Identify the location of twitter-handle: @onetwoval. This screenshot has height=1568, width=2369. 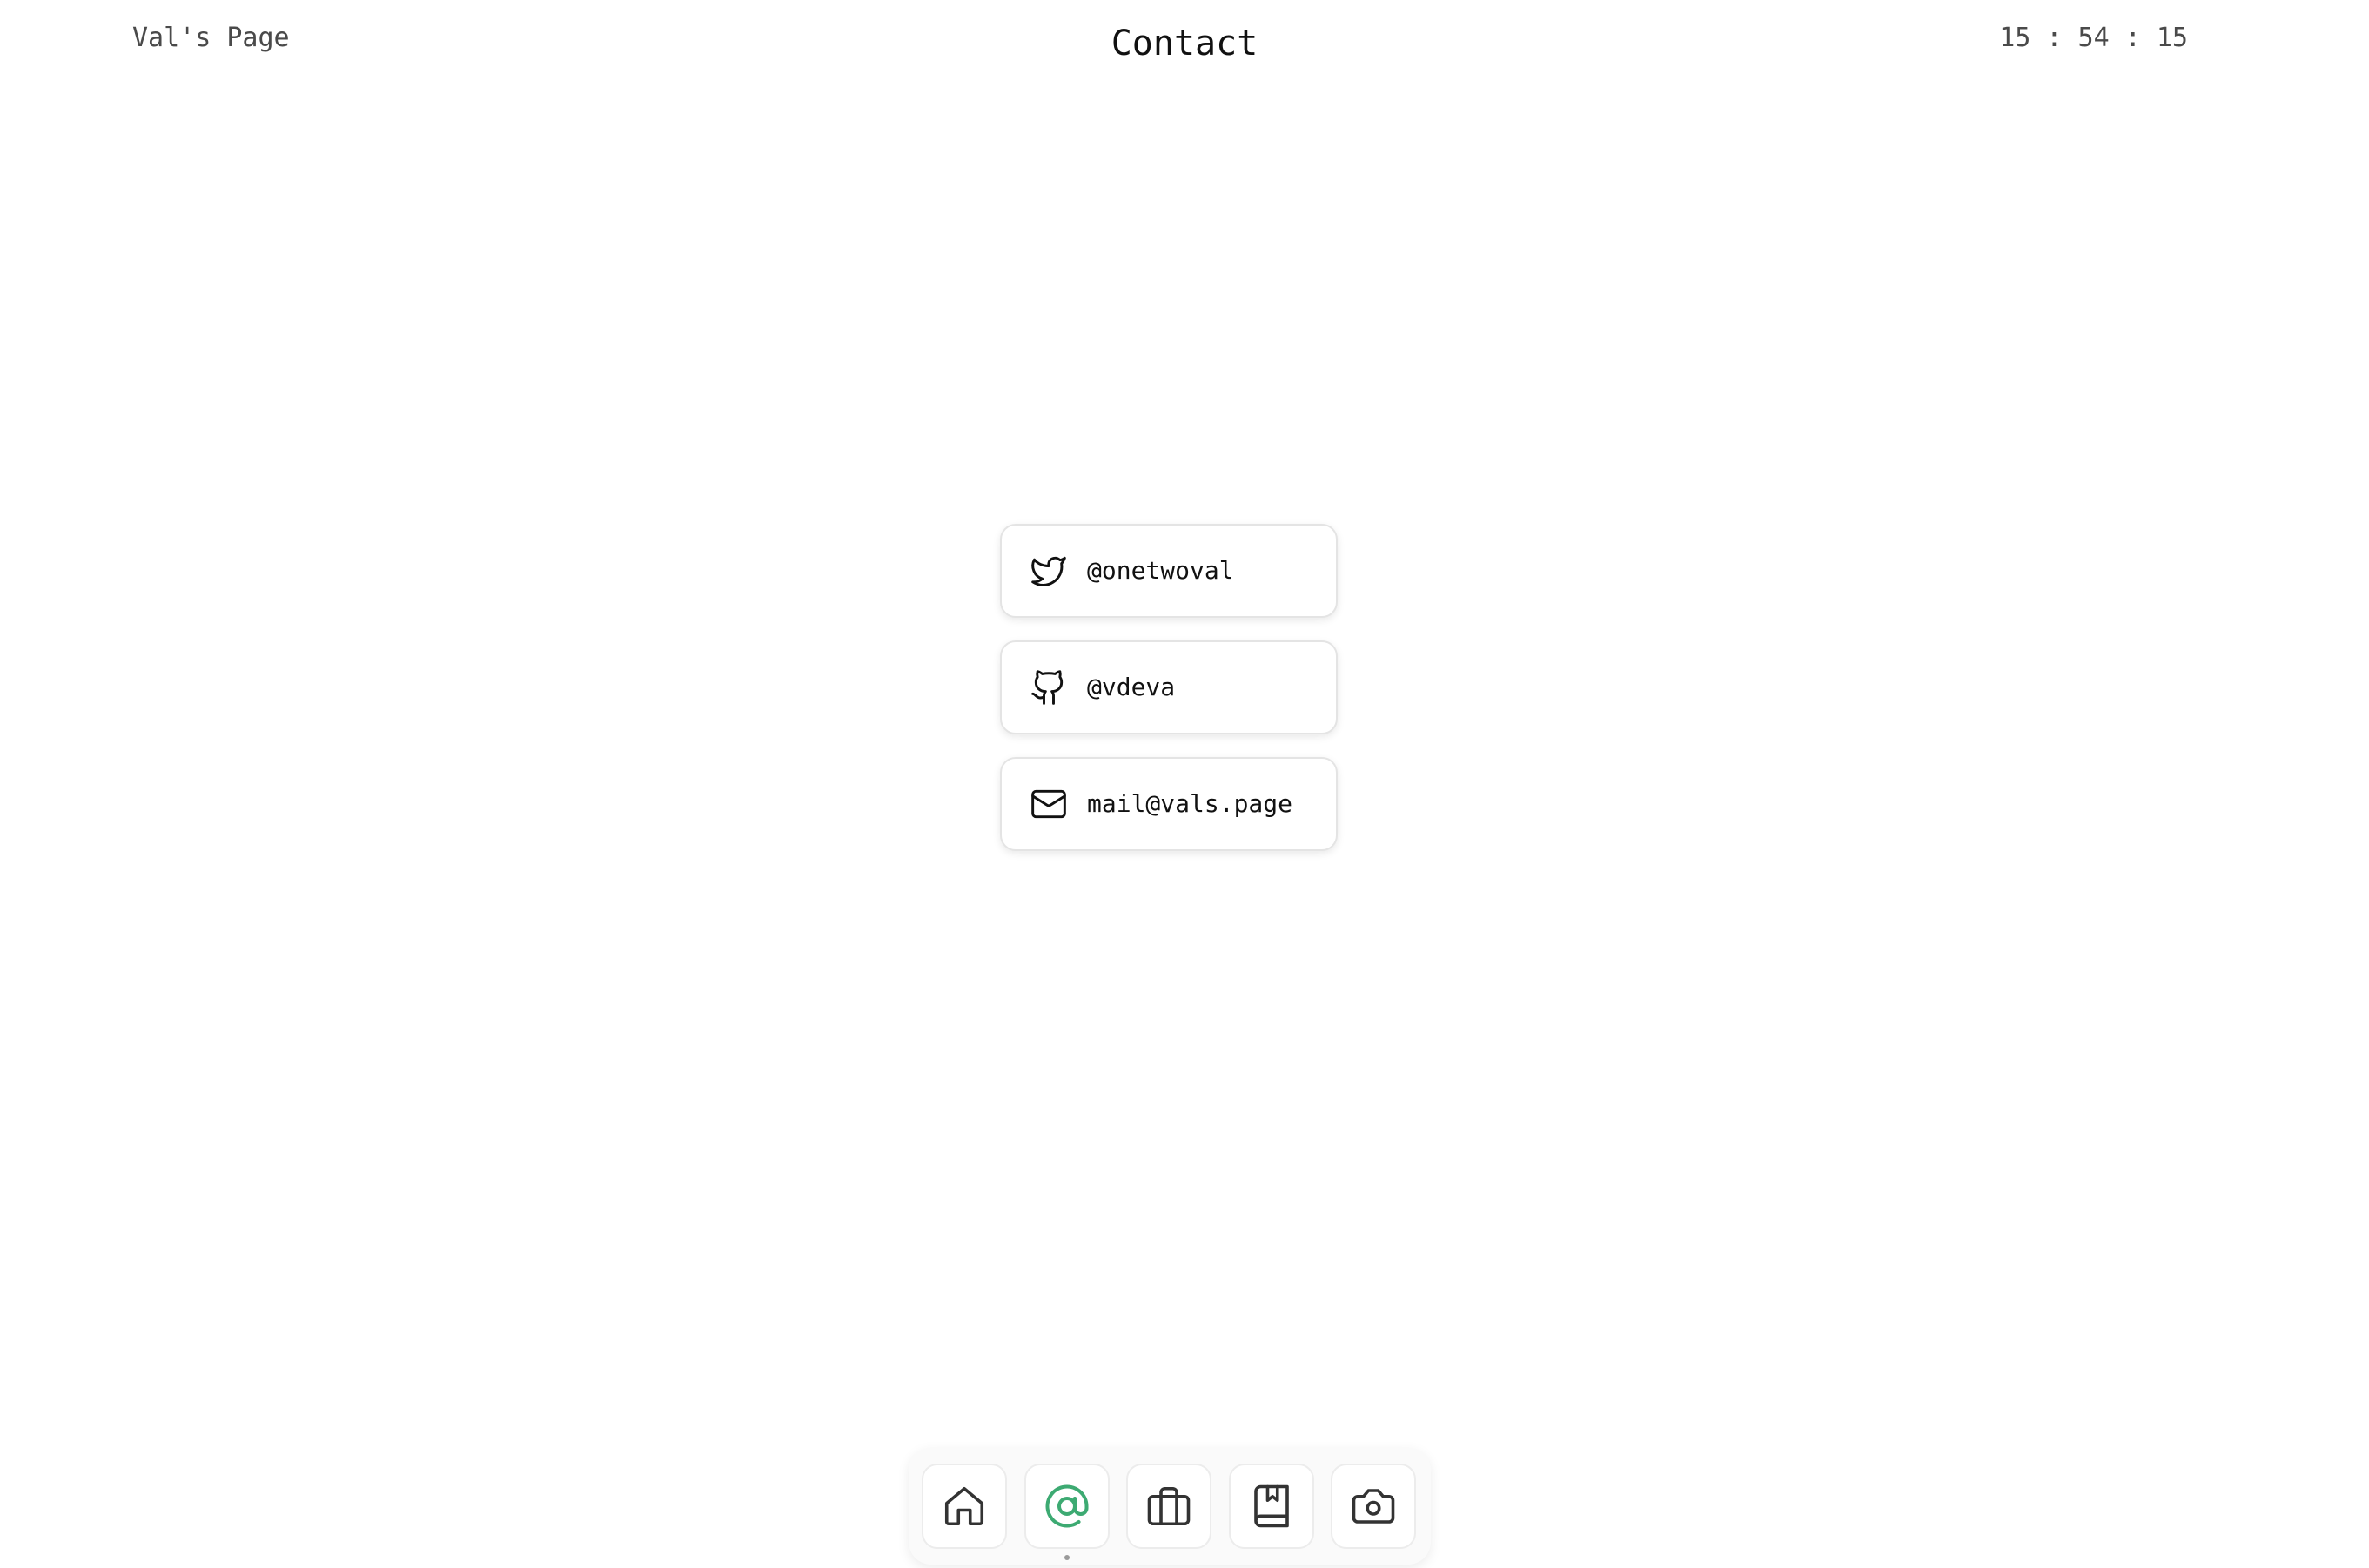
(1160, 571).